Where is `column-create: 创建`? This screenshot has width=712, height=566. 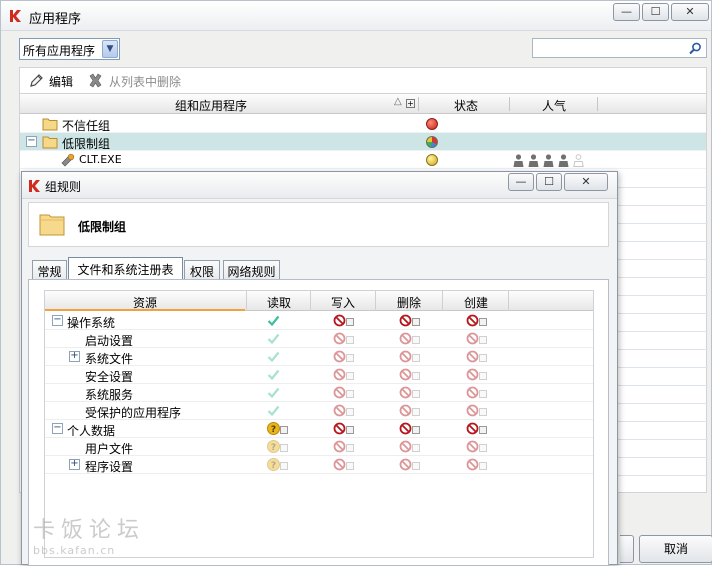
column-create: 创建 is located at coordinates (476, 302).